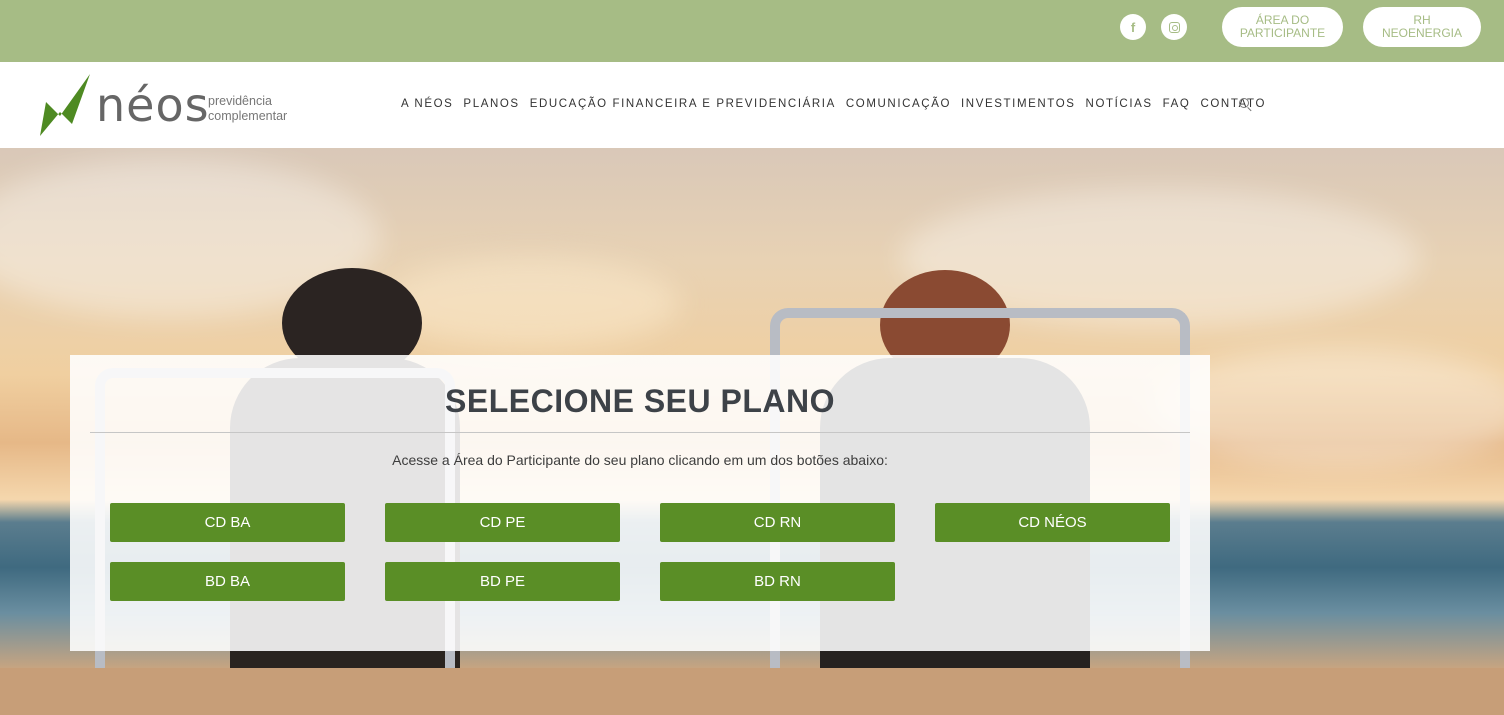 Image resolution: width=1504 pixels, height=715 pixels. I want to click on plan-button-cd-ba: CD BA, so click(227, 522).